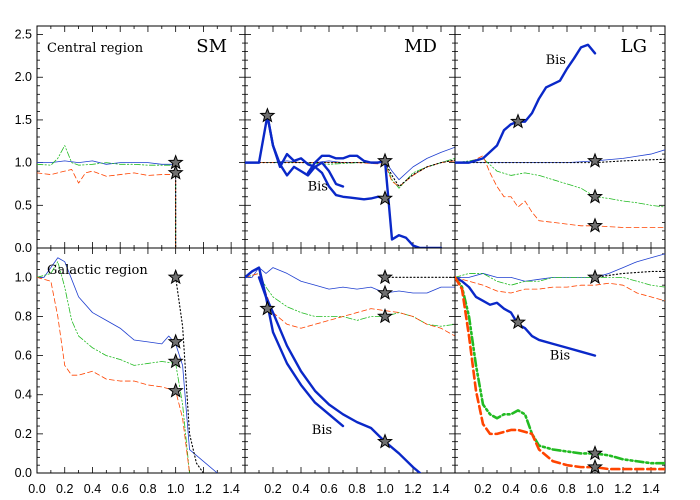 This screenshot has width=700, height=500. What do you see at coordinates (95, 48) in the screenshot?
I see `region-label: Central region` at bounding box center [95, 48].